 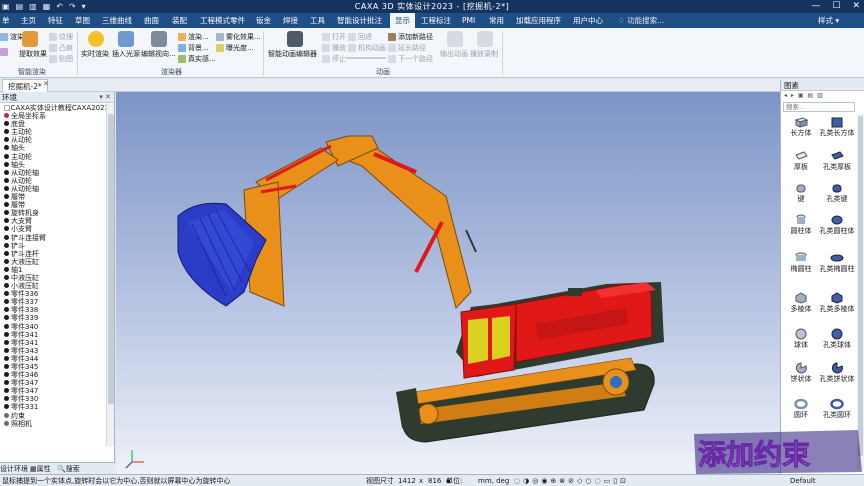 What do you see at coordinates (538, 20) in the screenshot?
I see `tab-load-apps: 加载应用程序` at bounding box center [538, 20].